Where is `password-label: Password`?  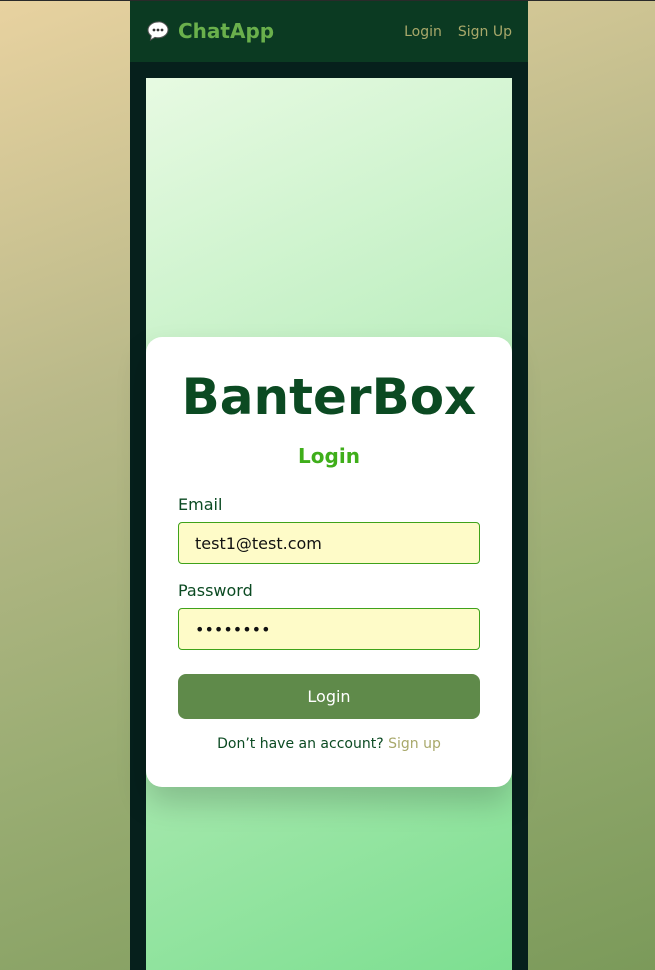
password-label: Password is located at coordinates (215, 590).